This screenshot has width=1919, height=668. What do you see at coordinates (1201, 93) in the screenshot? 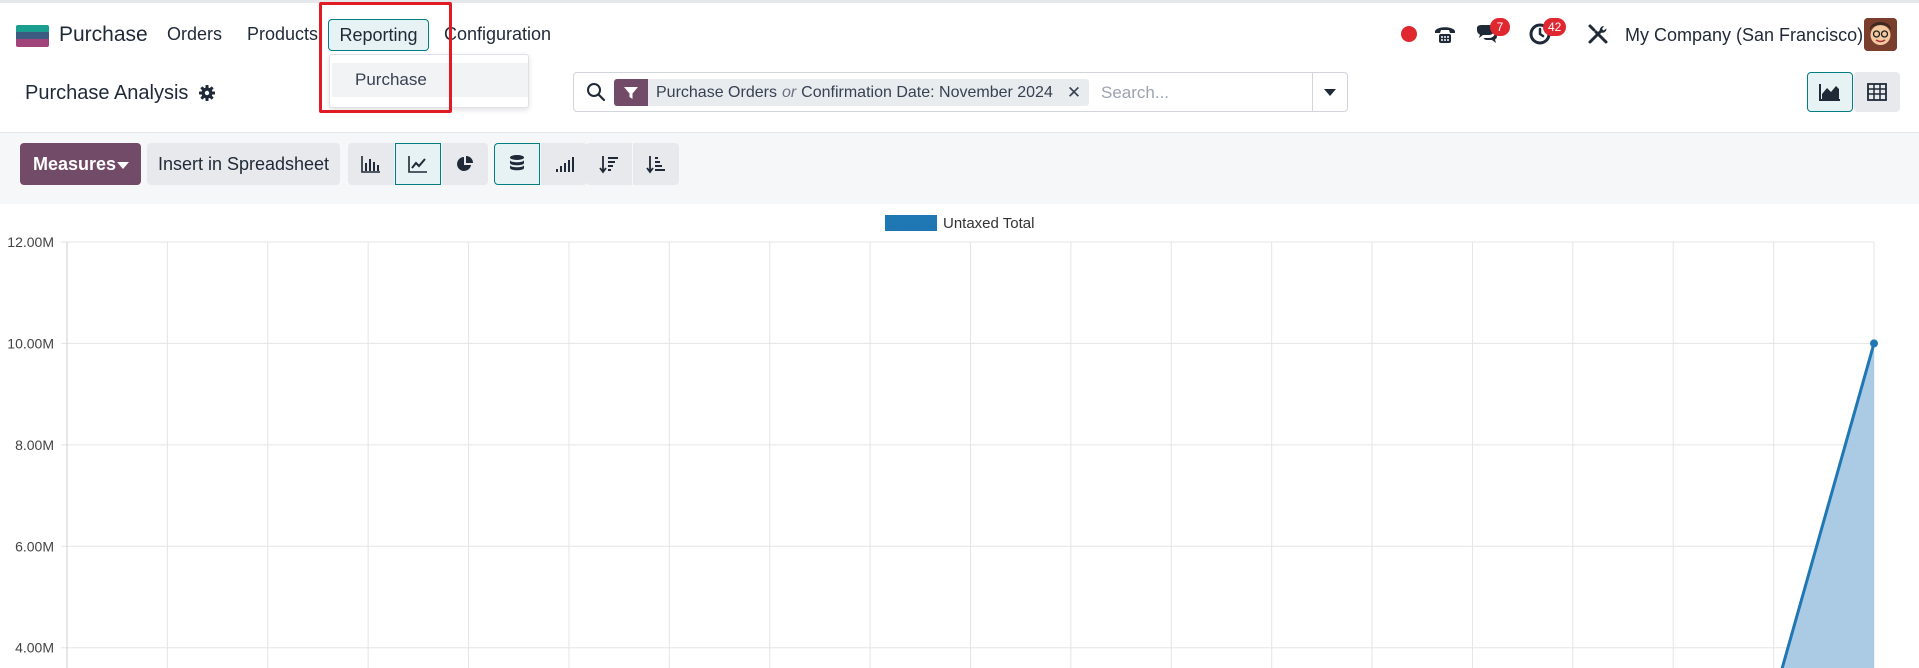
I see `search-input` at bounding box center [1201, 93].